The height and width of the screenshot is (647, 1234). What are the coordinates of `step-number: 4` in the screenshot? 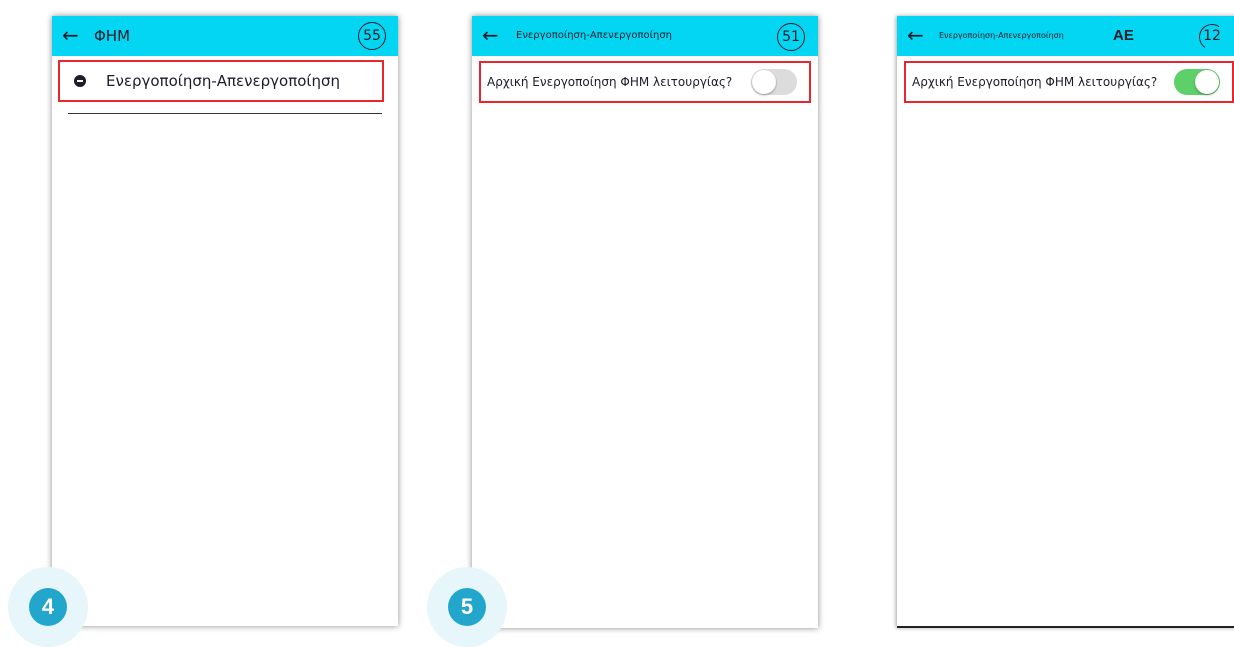 It's located at (48, 607).